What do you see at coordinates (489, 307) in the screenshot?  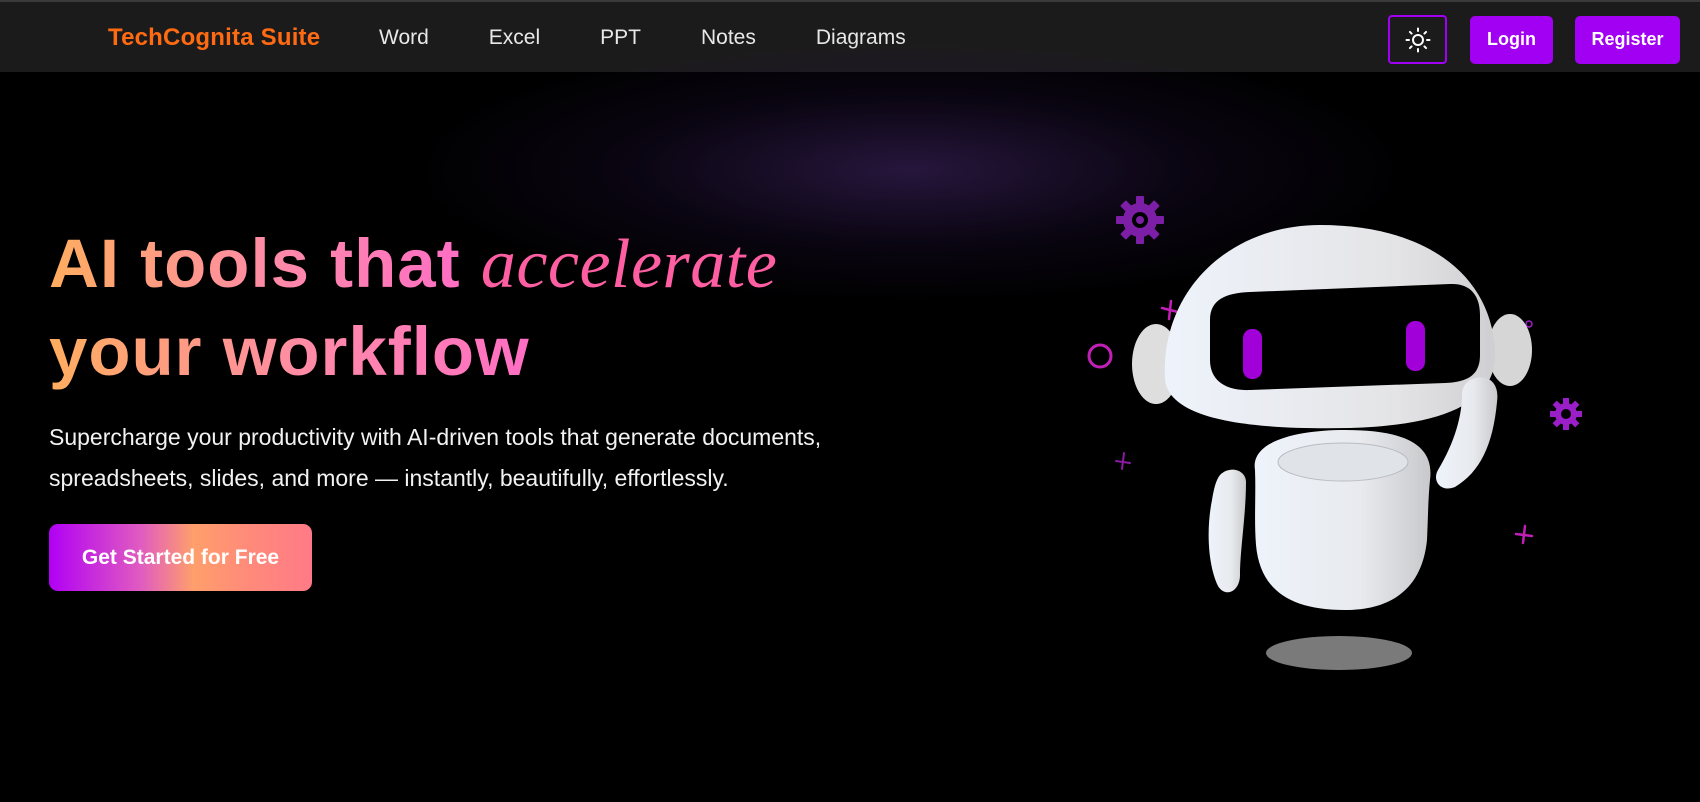 I see `hero-headline: AI tools that accelerate your workflow` at bounding box center [489, 307].